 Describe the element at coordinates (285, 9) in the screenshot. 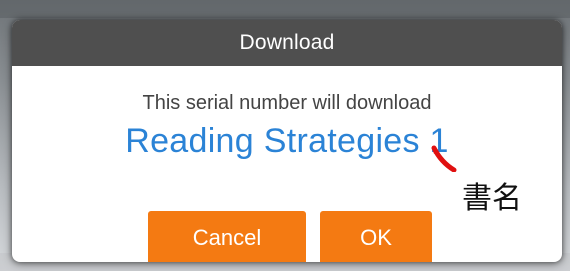

I see `background-page-strip` at that location.